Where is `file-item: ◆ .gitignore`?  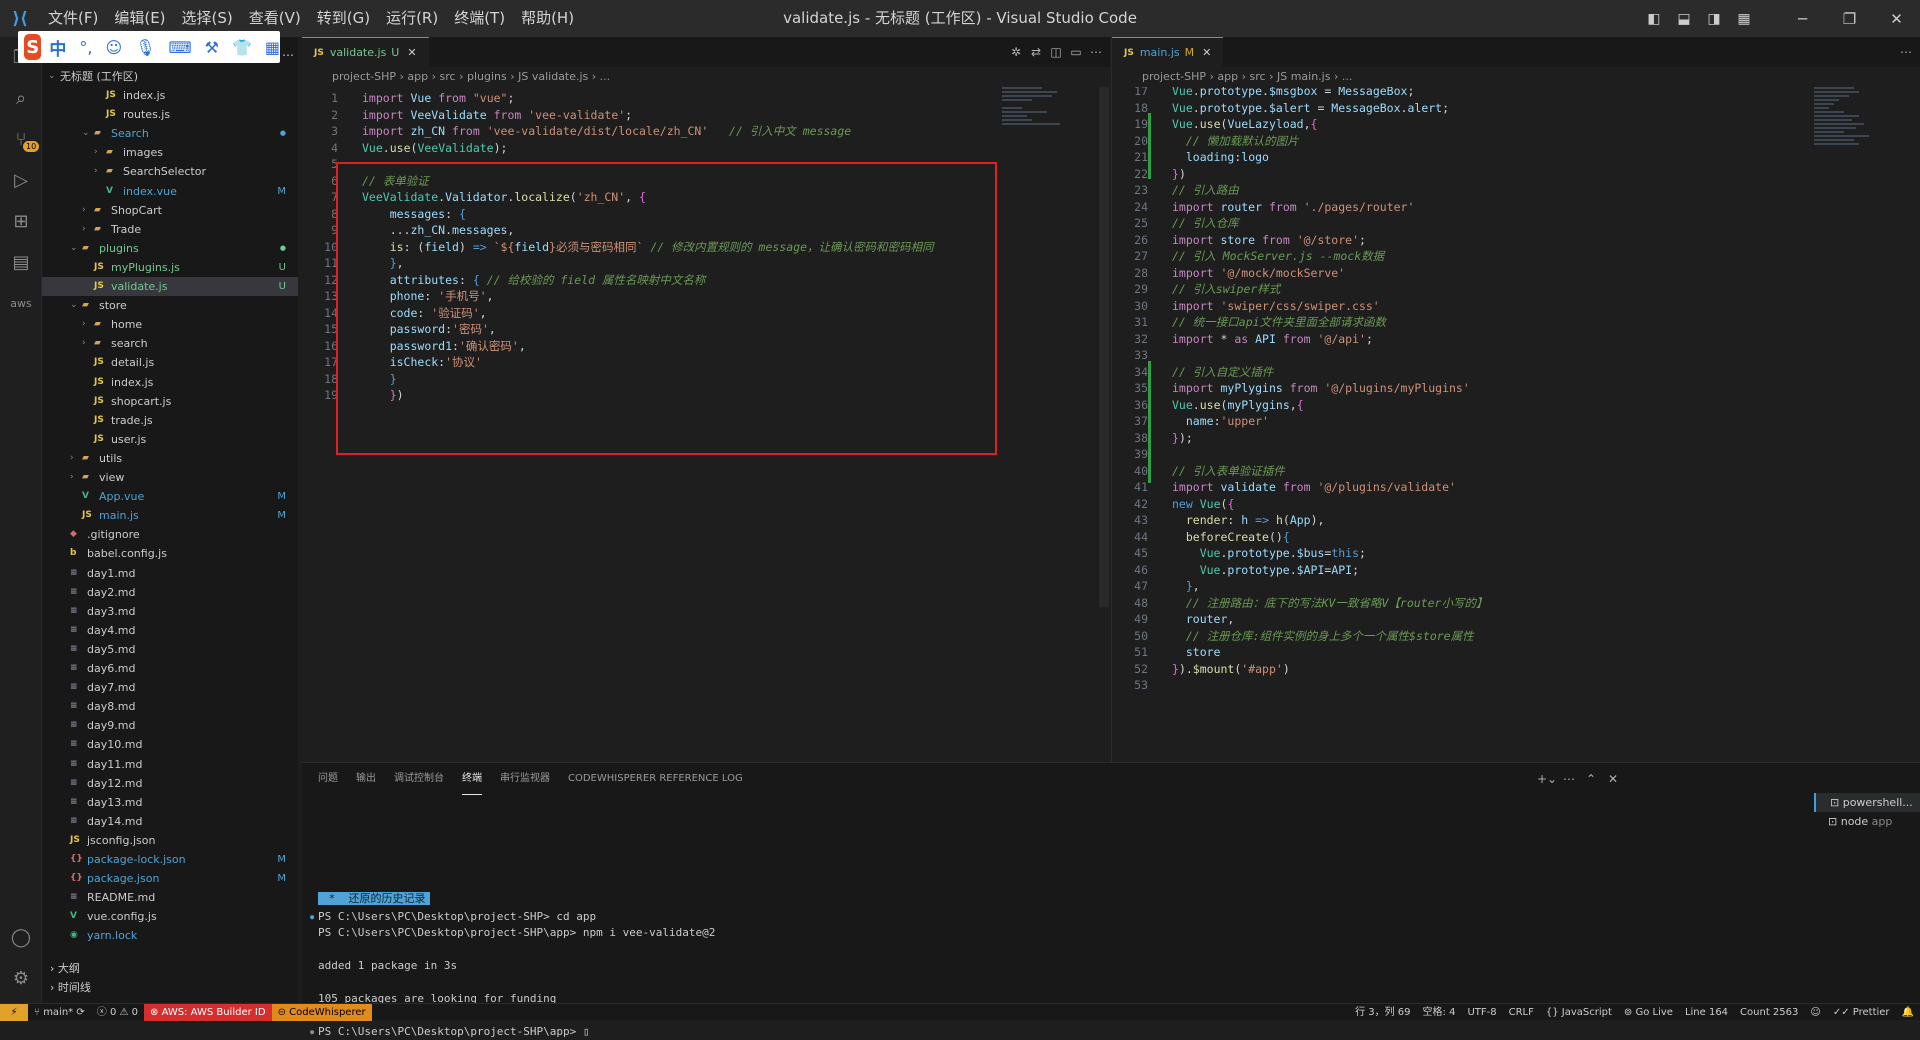 file-item: ◆ .gitignore is located at coordinates (170, 534).